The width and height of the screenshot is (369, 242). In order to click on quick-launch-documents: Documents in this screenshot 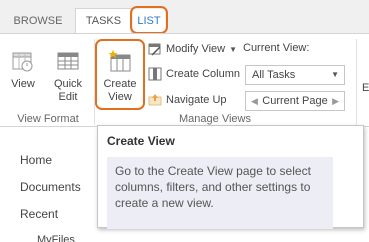, I will do `click(50, 187)`.